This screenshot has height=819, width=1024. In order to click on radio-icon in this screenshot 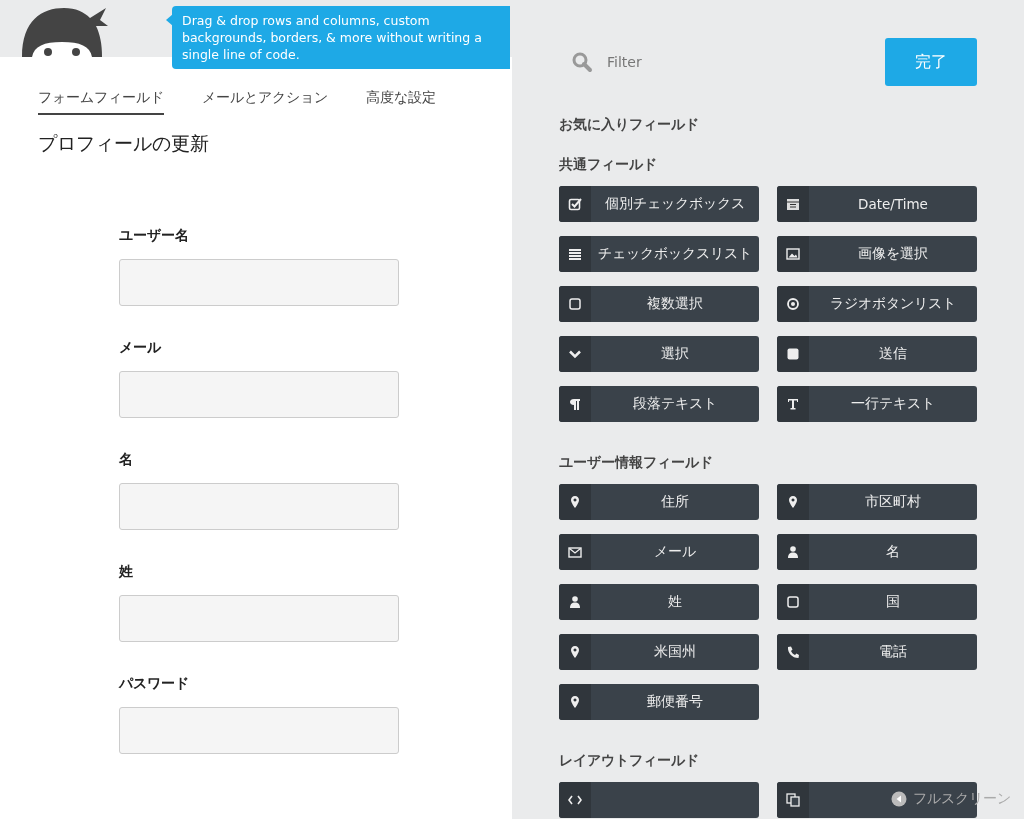, I will do `click(793, 304)`.